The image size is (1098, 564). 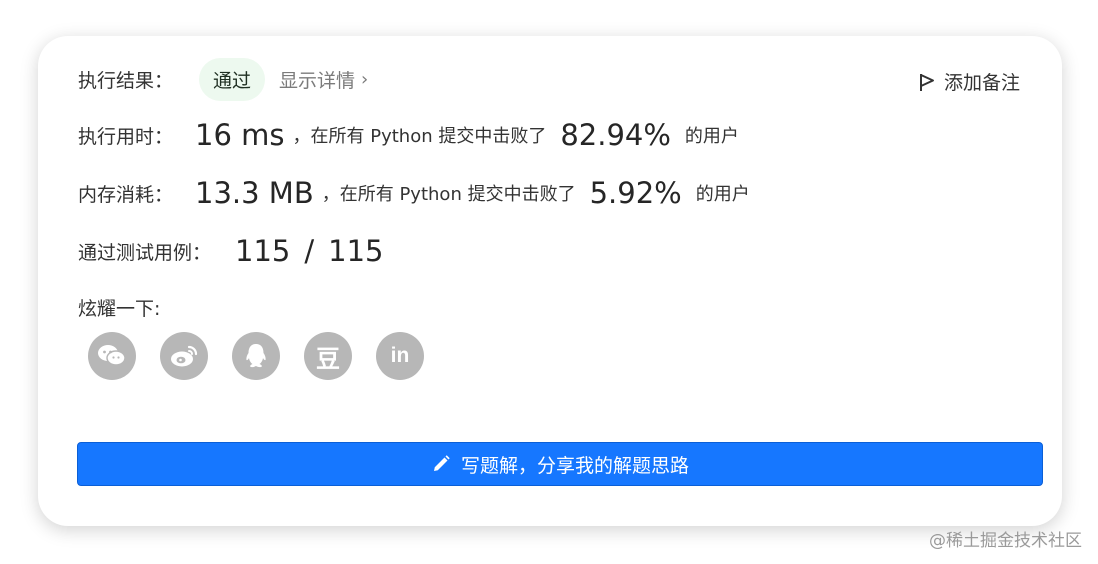 What do you see at coordinates (356, 251) in the screenshot?
I see `tests-total: 115` at bounding box center [356, 251].